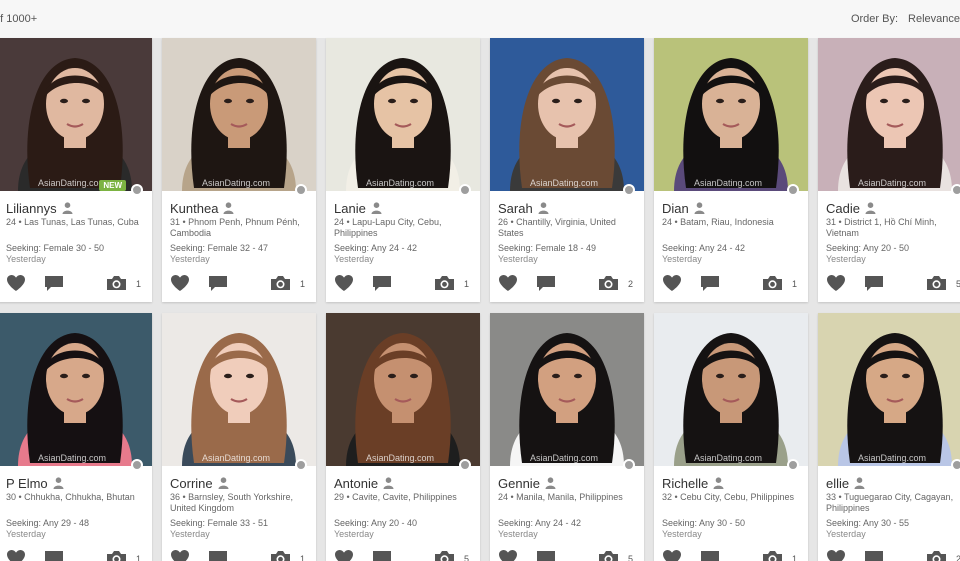 Image resolution: width=960 pixels, height=561 pixels. What do you see at coordinates (31, 208) in the screenshot?
I see `profile-name: Liliannys` at bounding box center [31, 208].